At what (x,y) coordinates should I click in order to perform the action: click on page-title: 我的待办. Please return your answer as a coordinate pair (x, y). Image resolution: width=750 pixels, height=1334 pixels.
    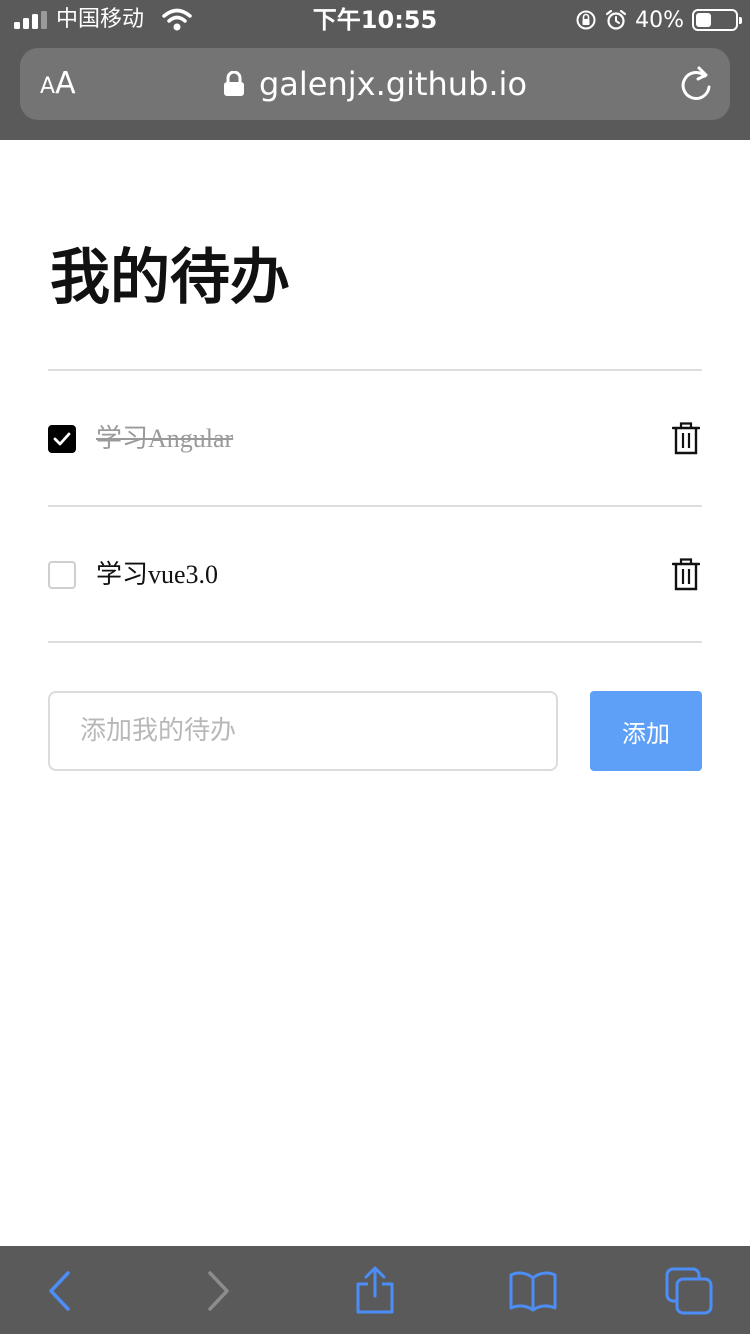
    Looking at the image, I should click on (170, 278).